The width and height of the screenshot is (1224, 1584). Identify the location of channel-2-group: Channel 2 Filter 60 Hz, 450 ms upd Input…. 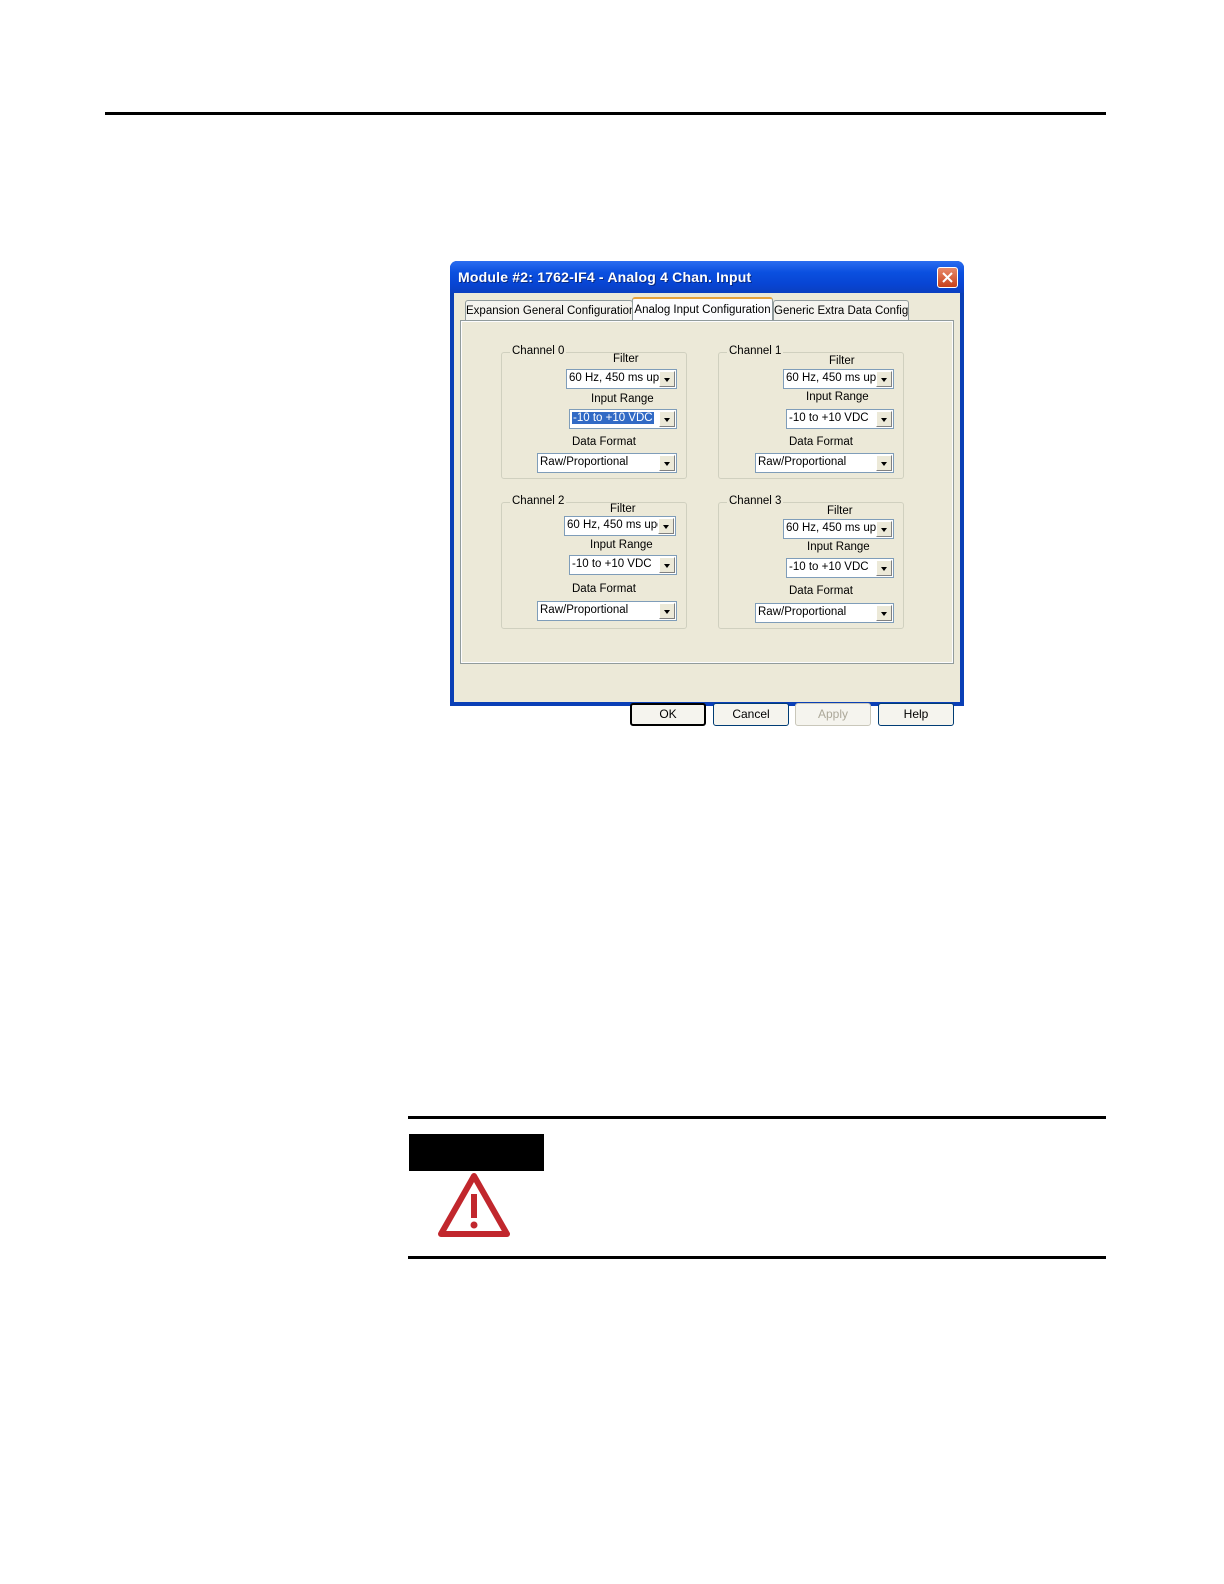
(594, 562).